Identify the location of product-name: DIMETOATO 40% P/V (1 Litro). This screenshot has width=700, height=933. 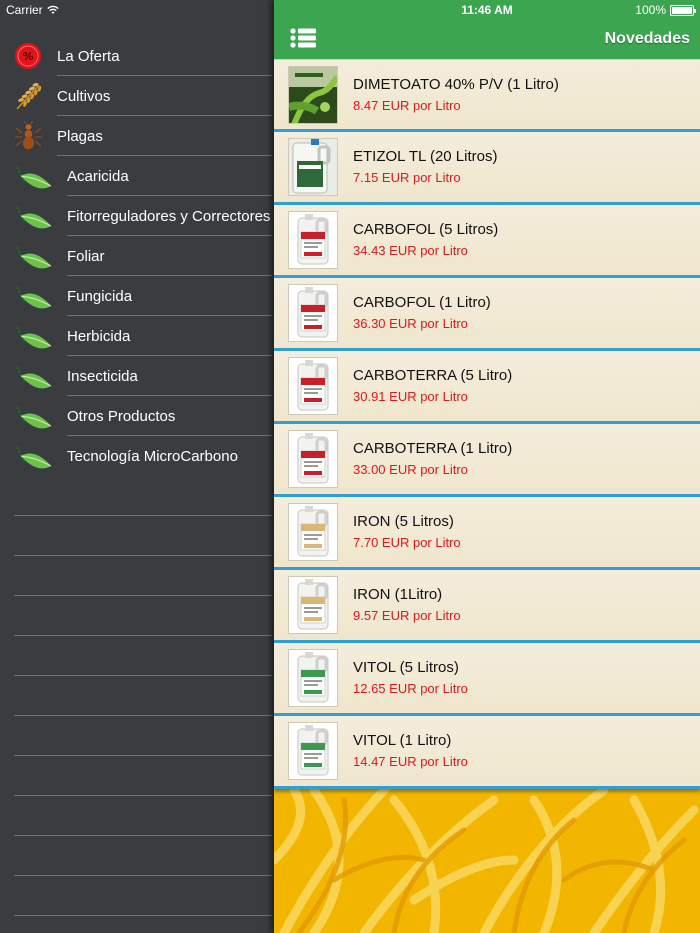
(456, 84).